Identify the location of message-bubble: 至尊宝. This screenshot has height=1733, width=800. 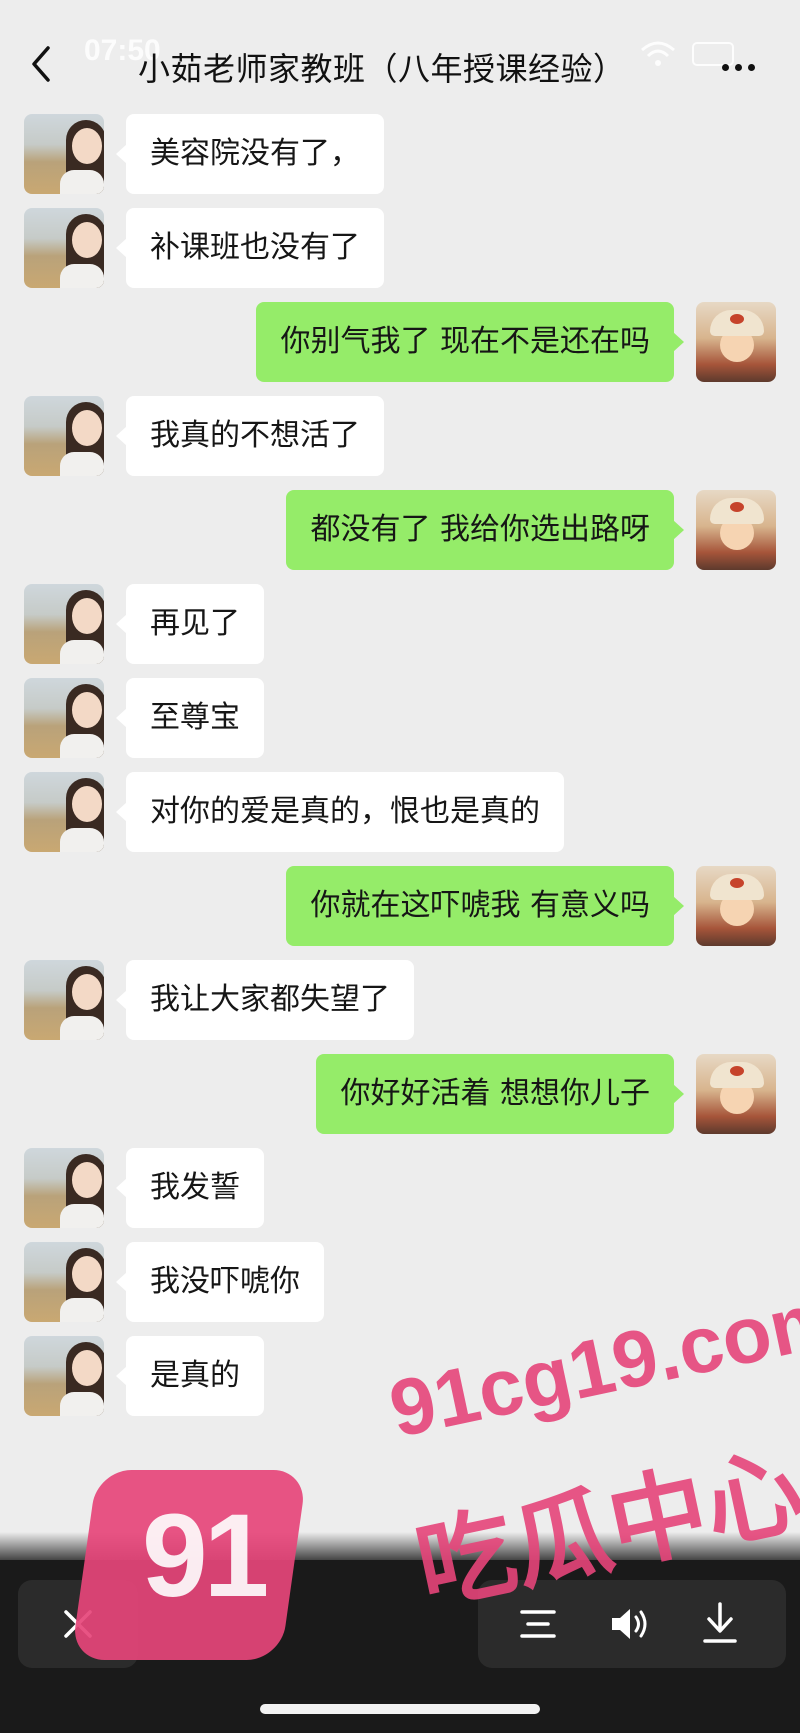
(190, 718).